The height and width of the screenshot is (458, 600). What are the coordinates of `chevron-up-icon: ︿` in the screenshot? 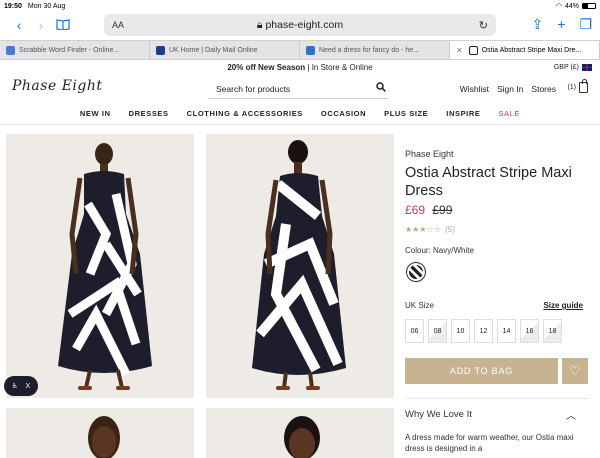 It's located at (571, 414).